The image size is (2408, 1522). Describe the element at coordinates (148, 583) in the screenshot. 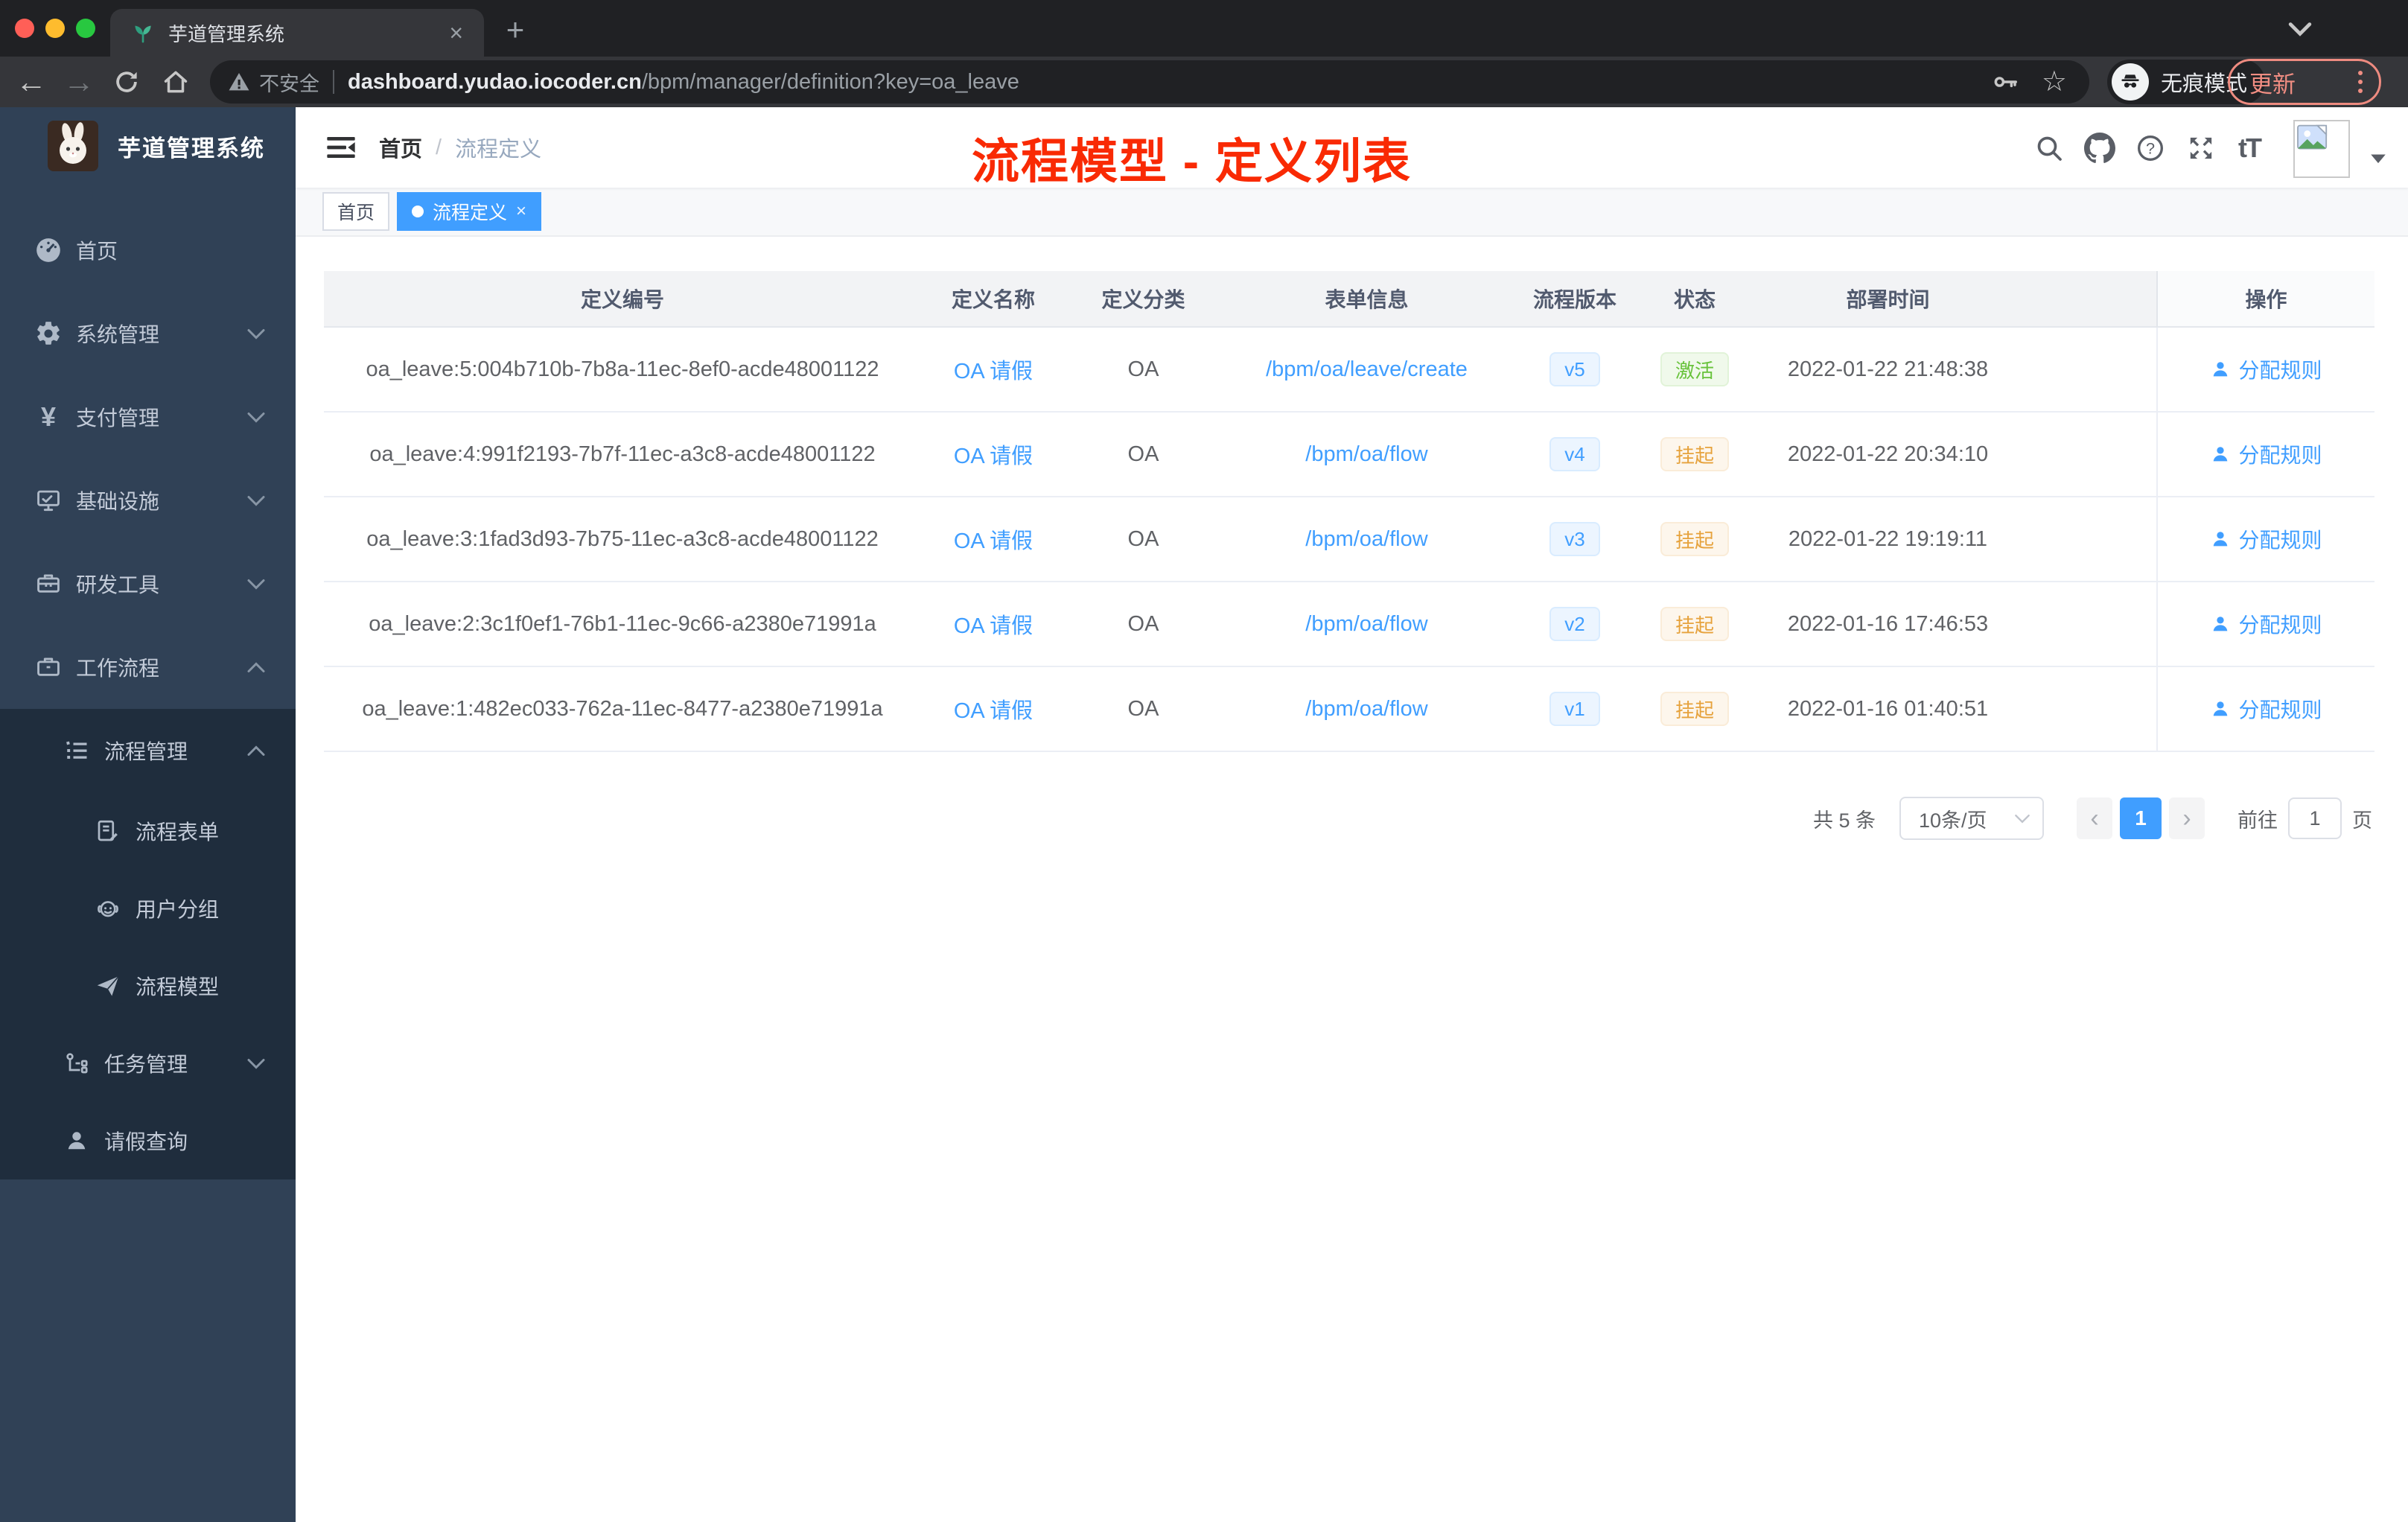

I see `sidebar-item-dev-tools: 研发工具` at that location.